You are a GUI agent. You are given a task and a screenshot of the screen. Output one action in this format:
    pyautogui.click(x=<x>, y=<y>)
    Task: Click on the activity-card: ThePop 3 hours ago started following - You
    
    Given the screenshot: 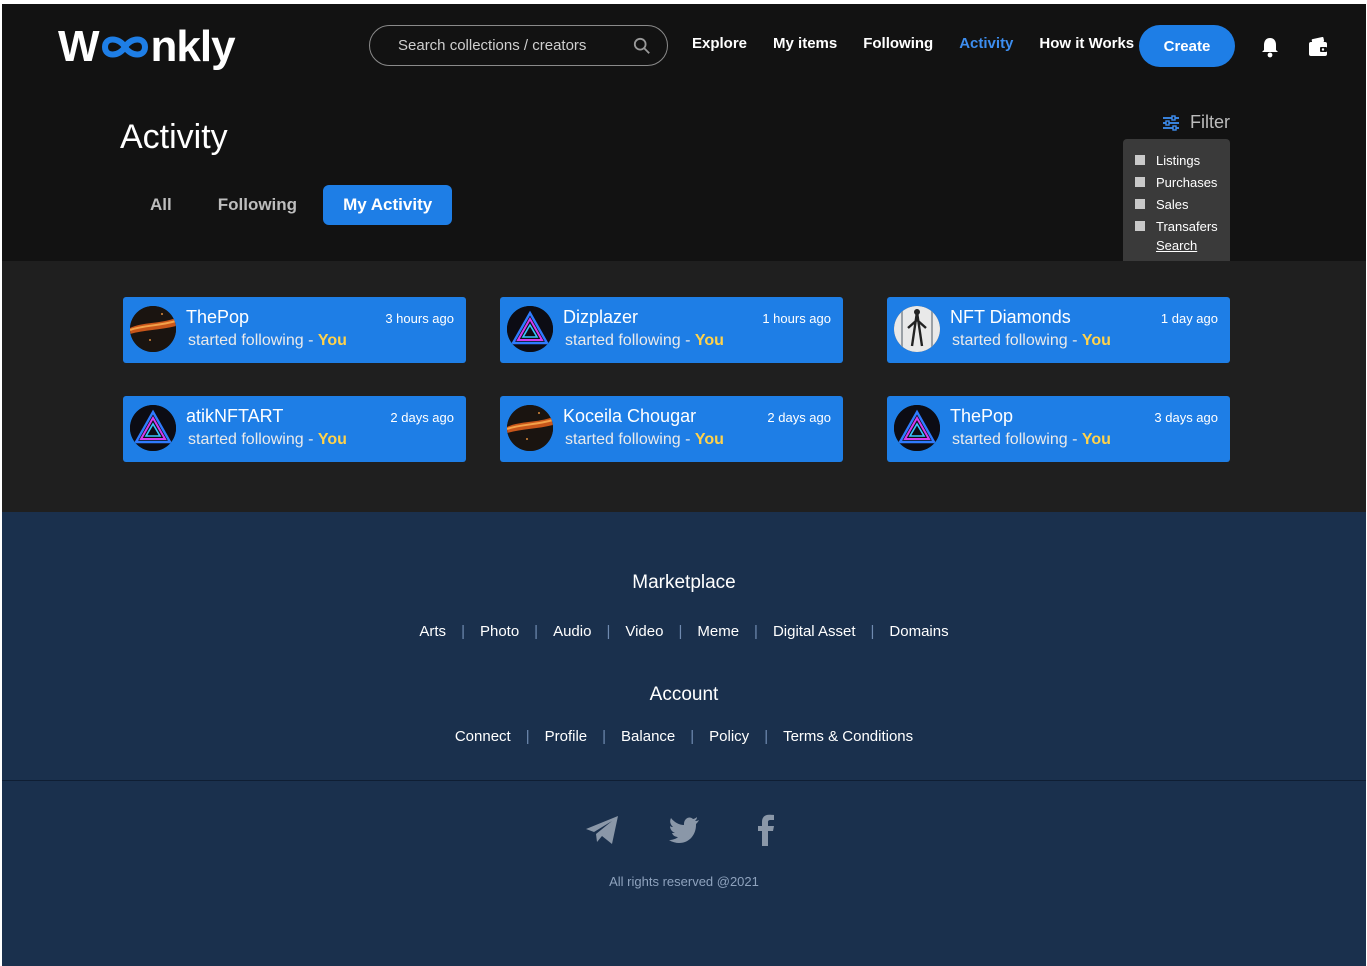 What is the action you would take?
    pyautogui.click(x=294, y=330)
    